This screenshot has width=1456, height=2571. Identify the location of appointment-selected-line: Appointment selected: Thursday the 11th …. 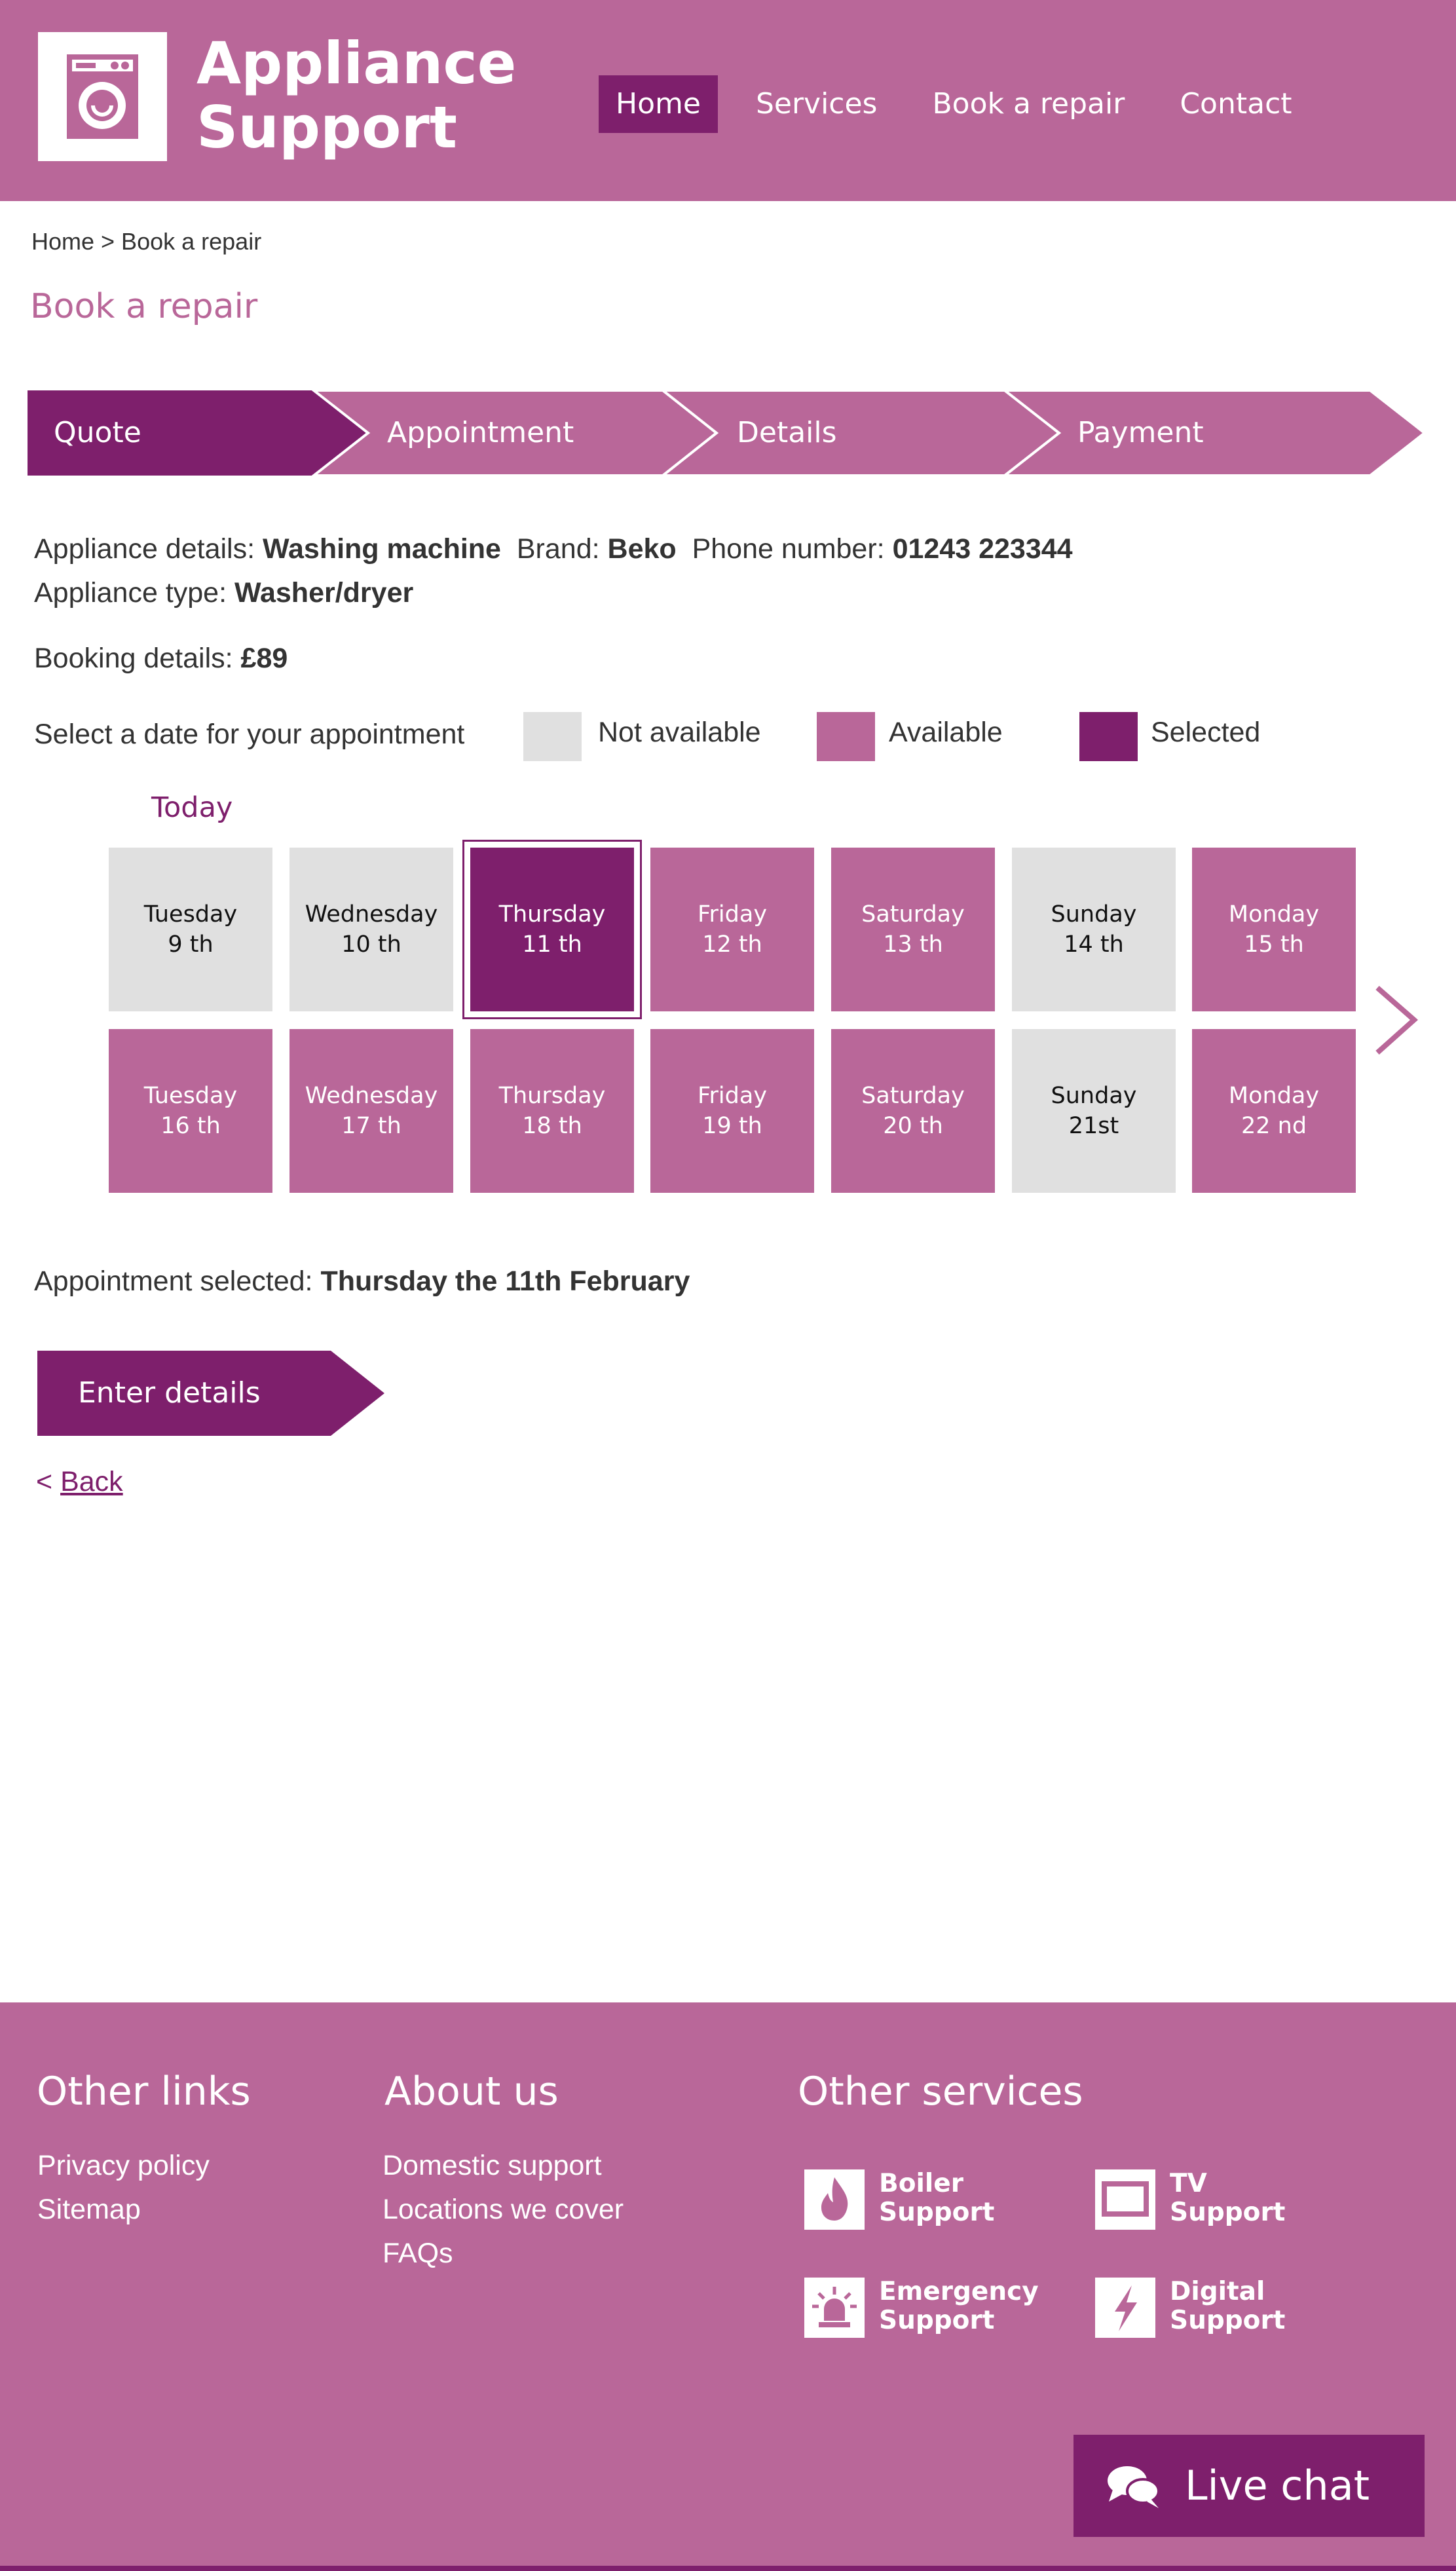
(362, 1282).